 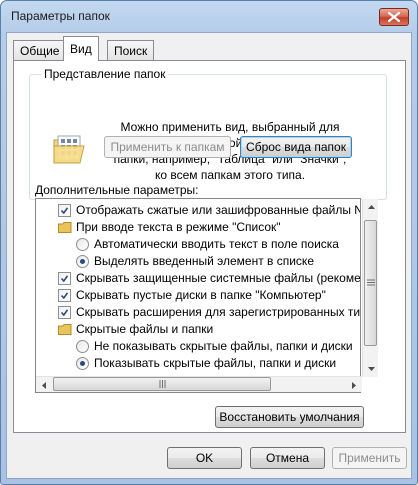 I want to click on vertical-scroll-thumb, so click(x=370, y=283).